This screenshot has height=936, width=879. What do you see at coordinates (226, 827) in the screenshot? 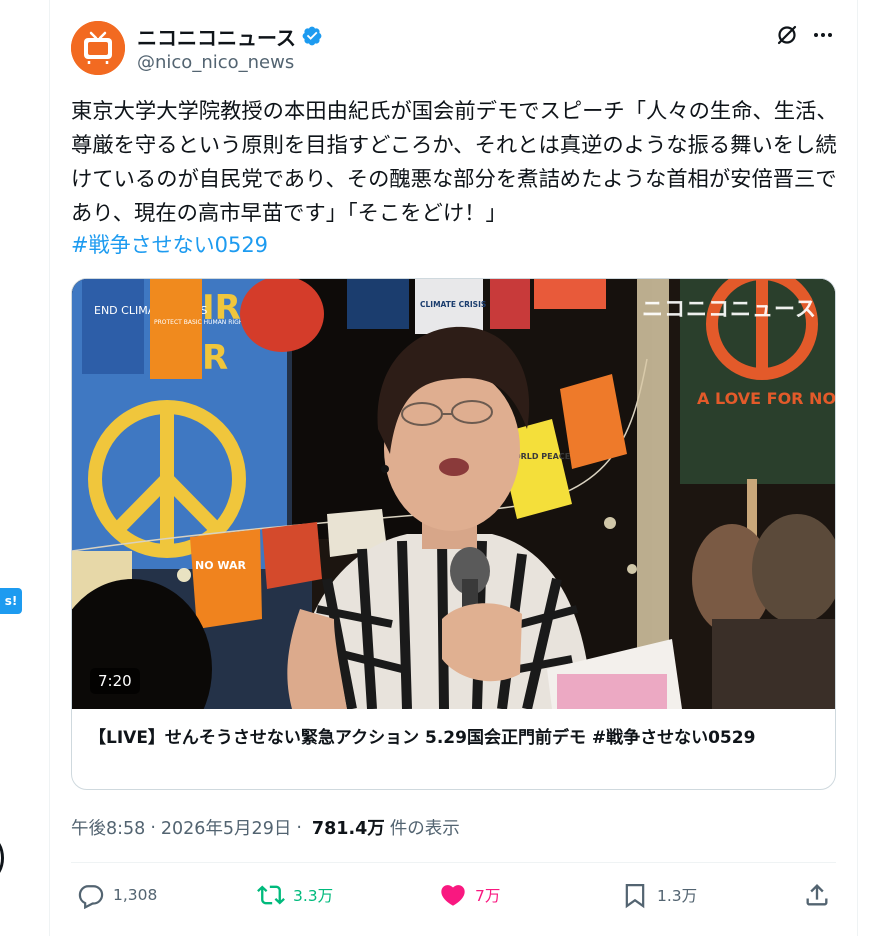
I see `post-date: 2026年5月29日` at bounding box center [226, 827].